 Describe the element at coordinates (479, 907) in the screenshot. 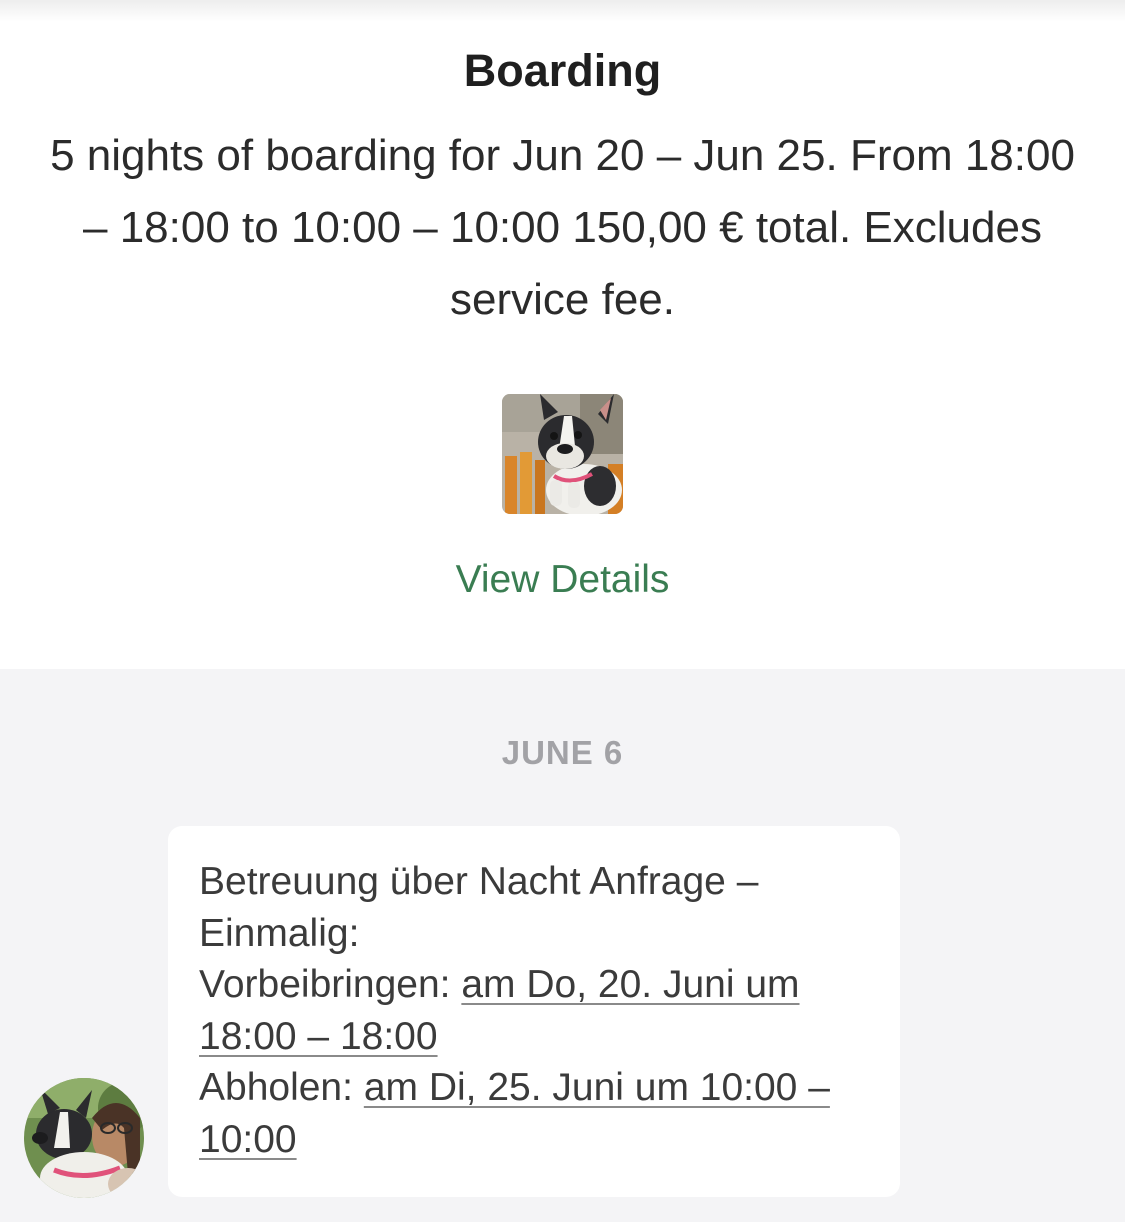

I see `message-request-title: Betreuung über Nacht Anfrage – Einmalig:` at that location.